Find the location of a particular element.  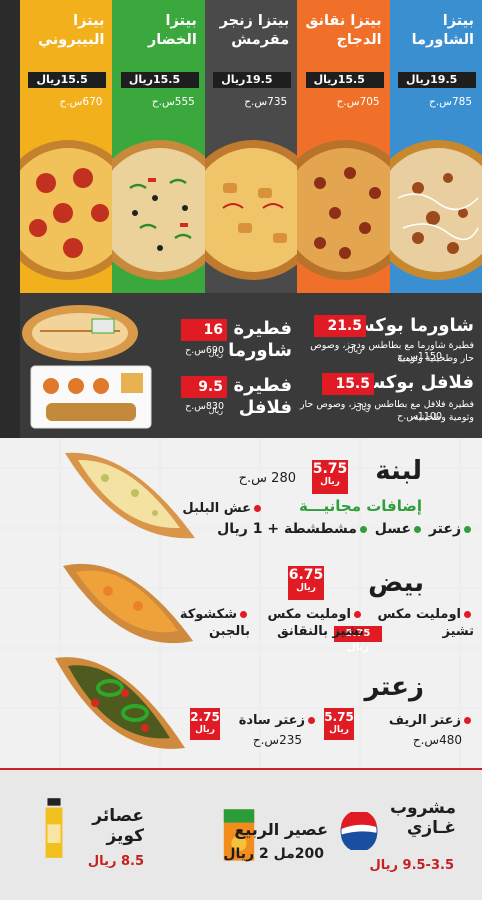

pizza-card-chicken-sausage: بيتزا نقانق الدجاج 15.5ريال 705س.ح is located at coordinates (343, 146).